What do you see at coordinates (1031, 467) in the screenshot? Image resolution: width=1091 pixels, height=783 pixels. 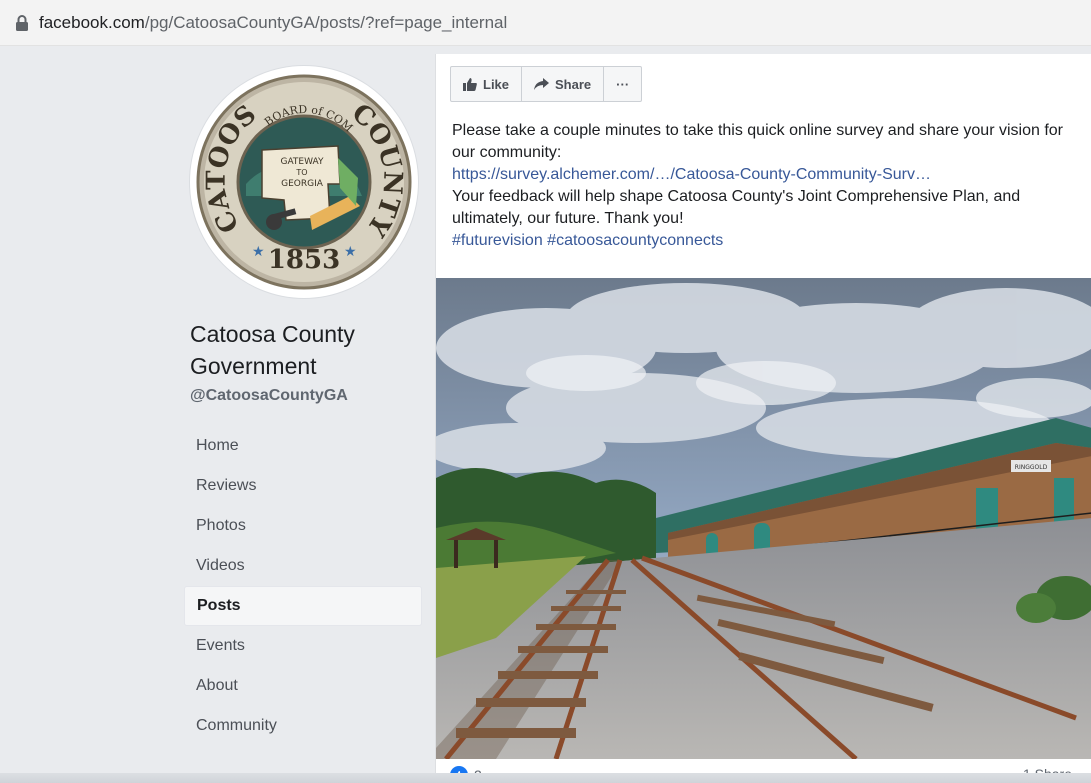 I see `depot-sign: RINGGOLD` at bounding box center [1031, 467].